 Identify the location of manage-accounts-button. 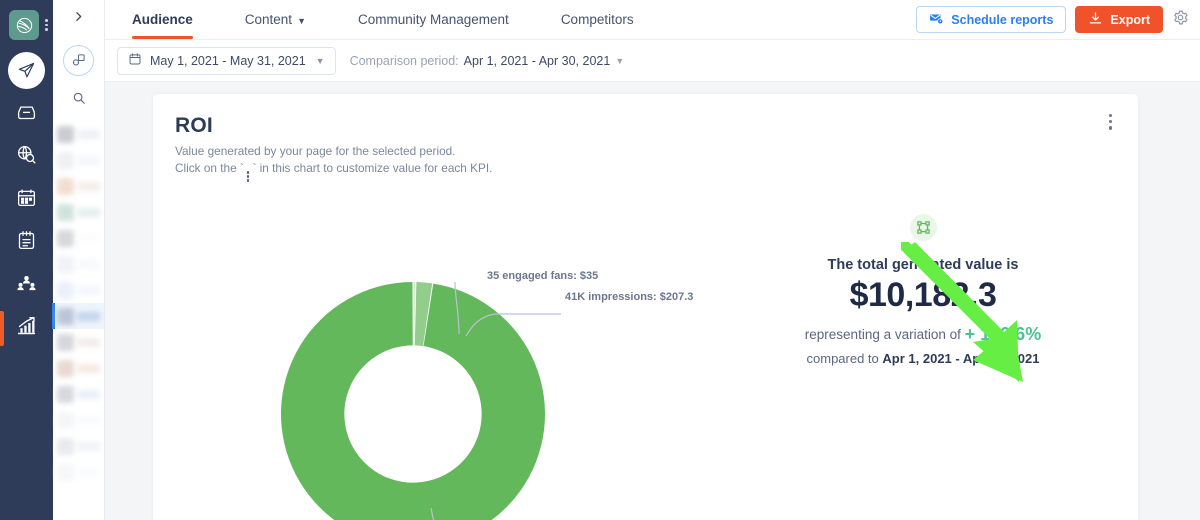
(78, 60).